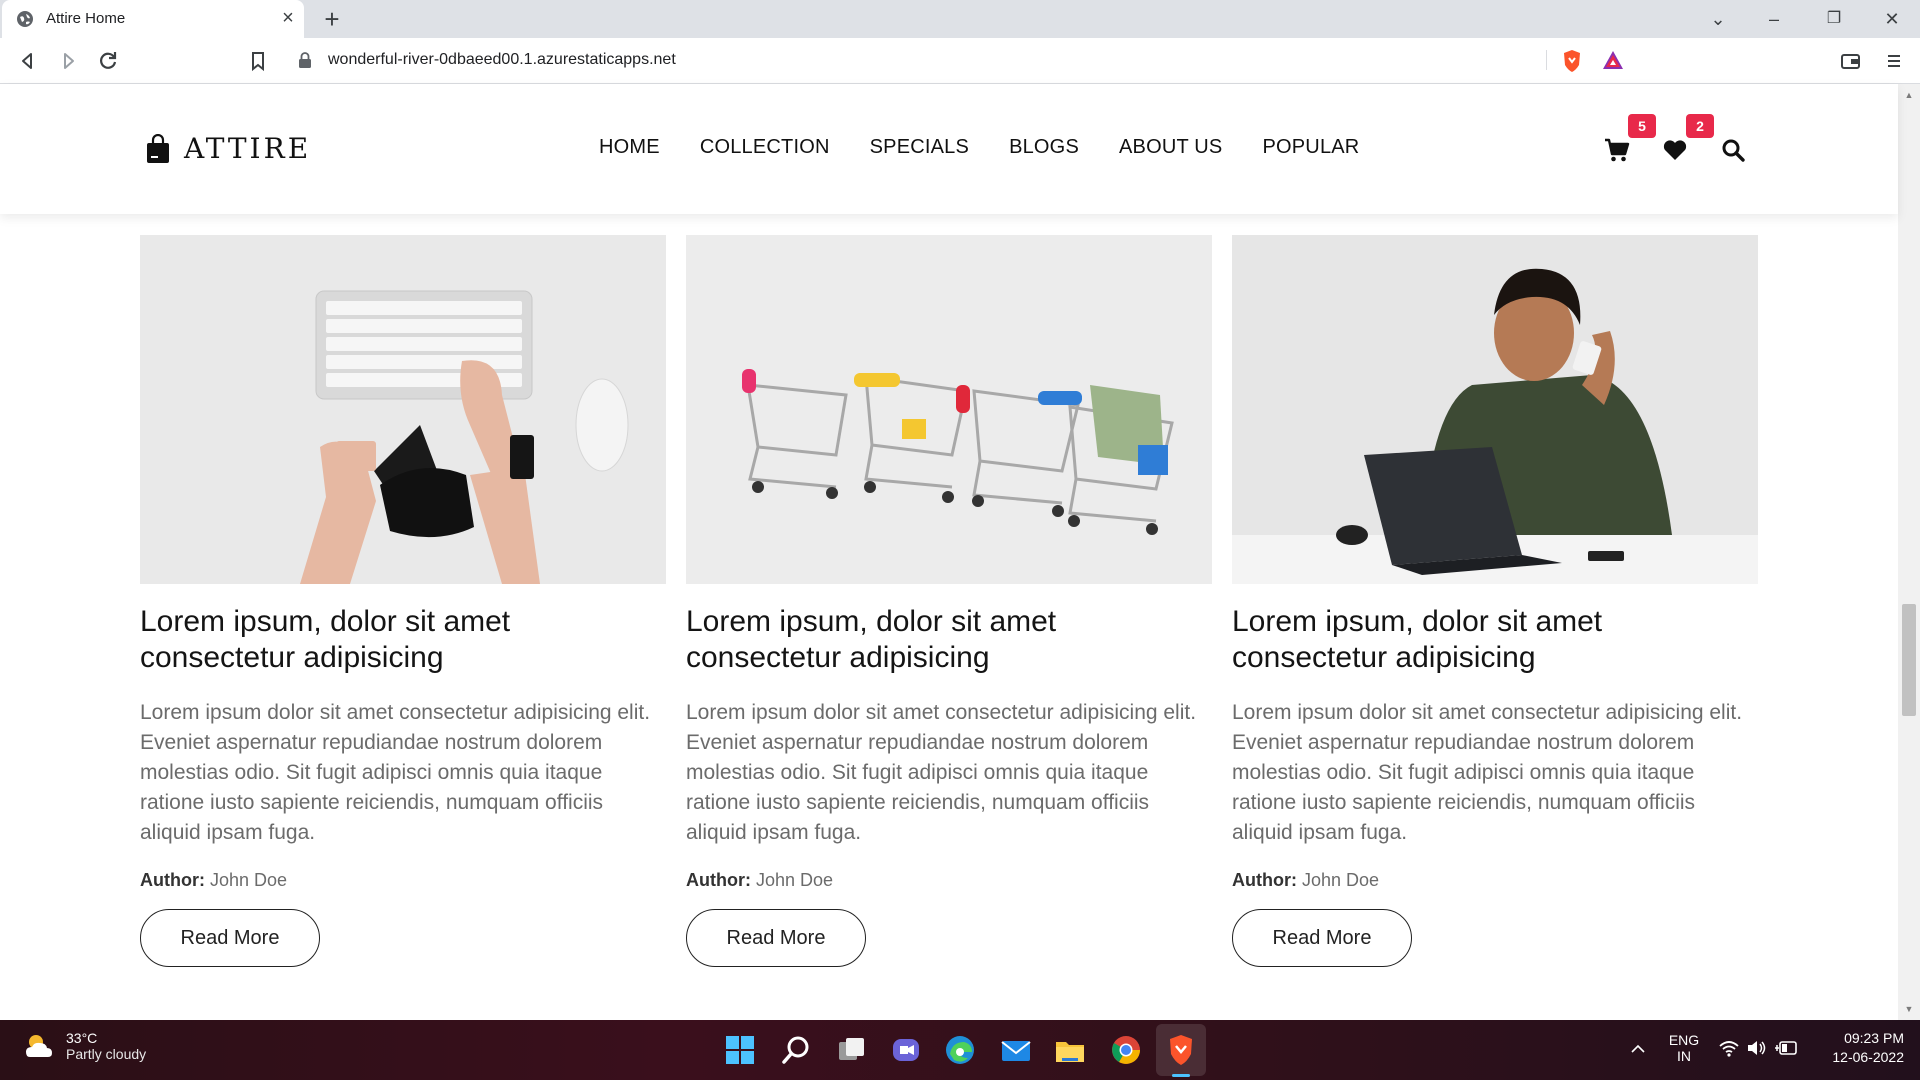  What do you see at coordinates (919, 147) in the screenshot?
I see `nav-specials: SPECIALS` at bounding box center [919, 147].